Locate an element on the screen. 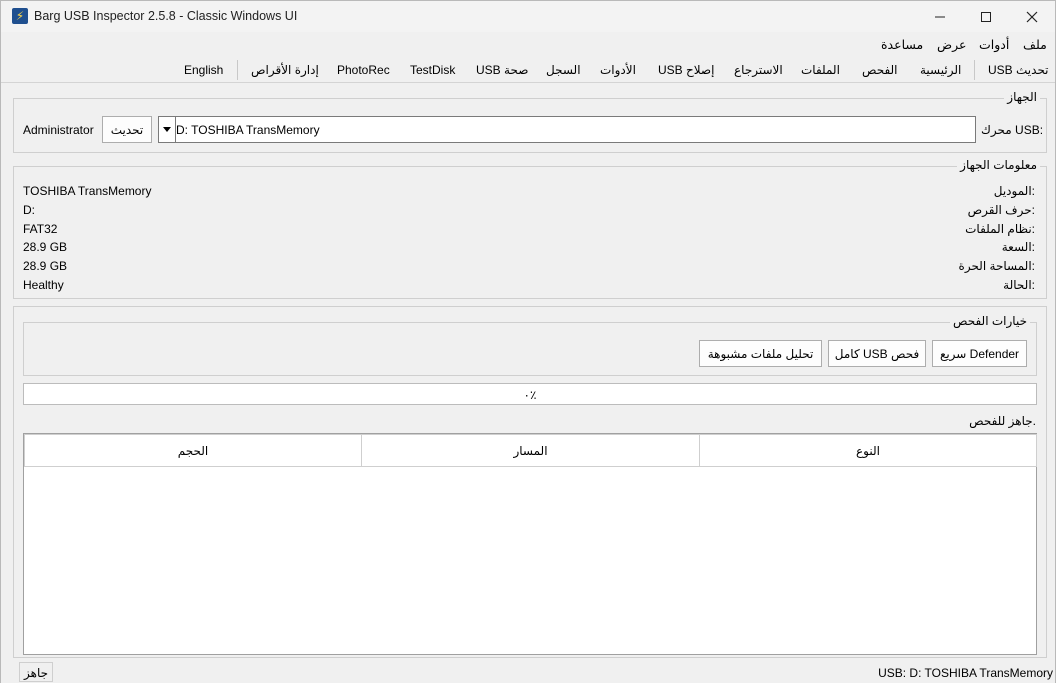 The width and height of the screenshot is (1056, 683). usb-drive-select: D: TOSHIBA TransMemory is located at coordinates (567, 129).